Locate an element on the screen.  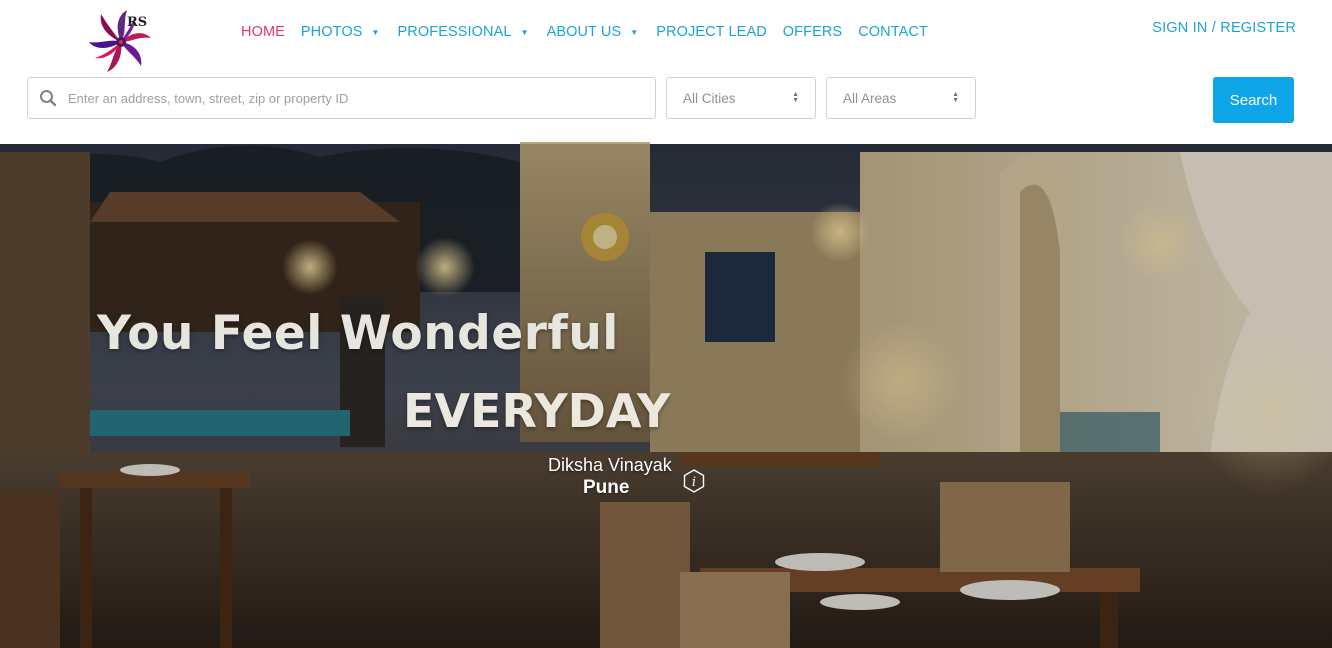
nav-item-professional: PROFESSIONAL ▼ is located at coordinates (464, 32).